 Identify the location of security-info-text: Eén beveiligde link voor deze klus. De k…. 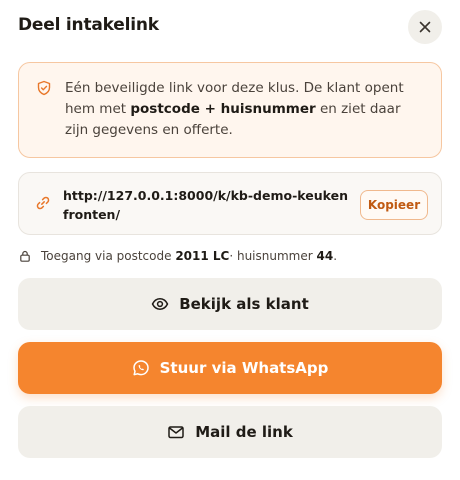
(246, 109).